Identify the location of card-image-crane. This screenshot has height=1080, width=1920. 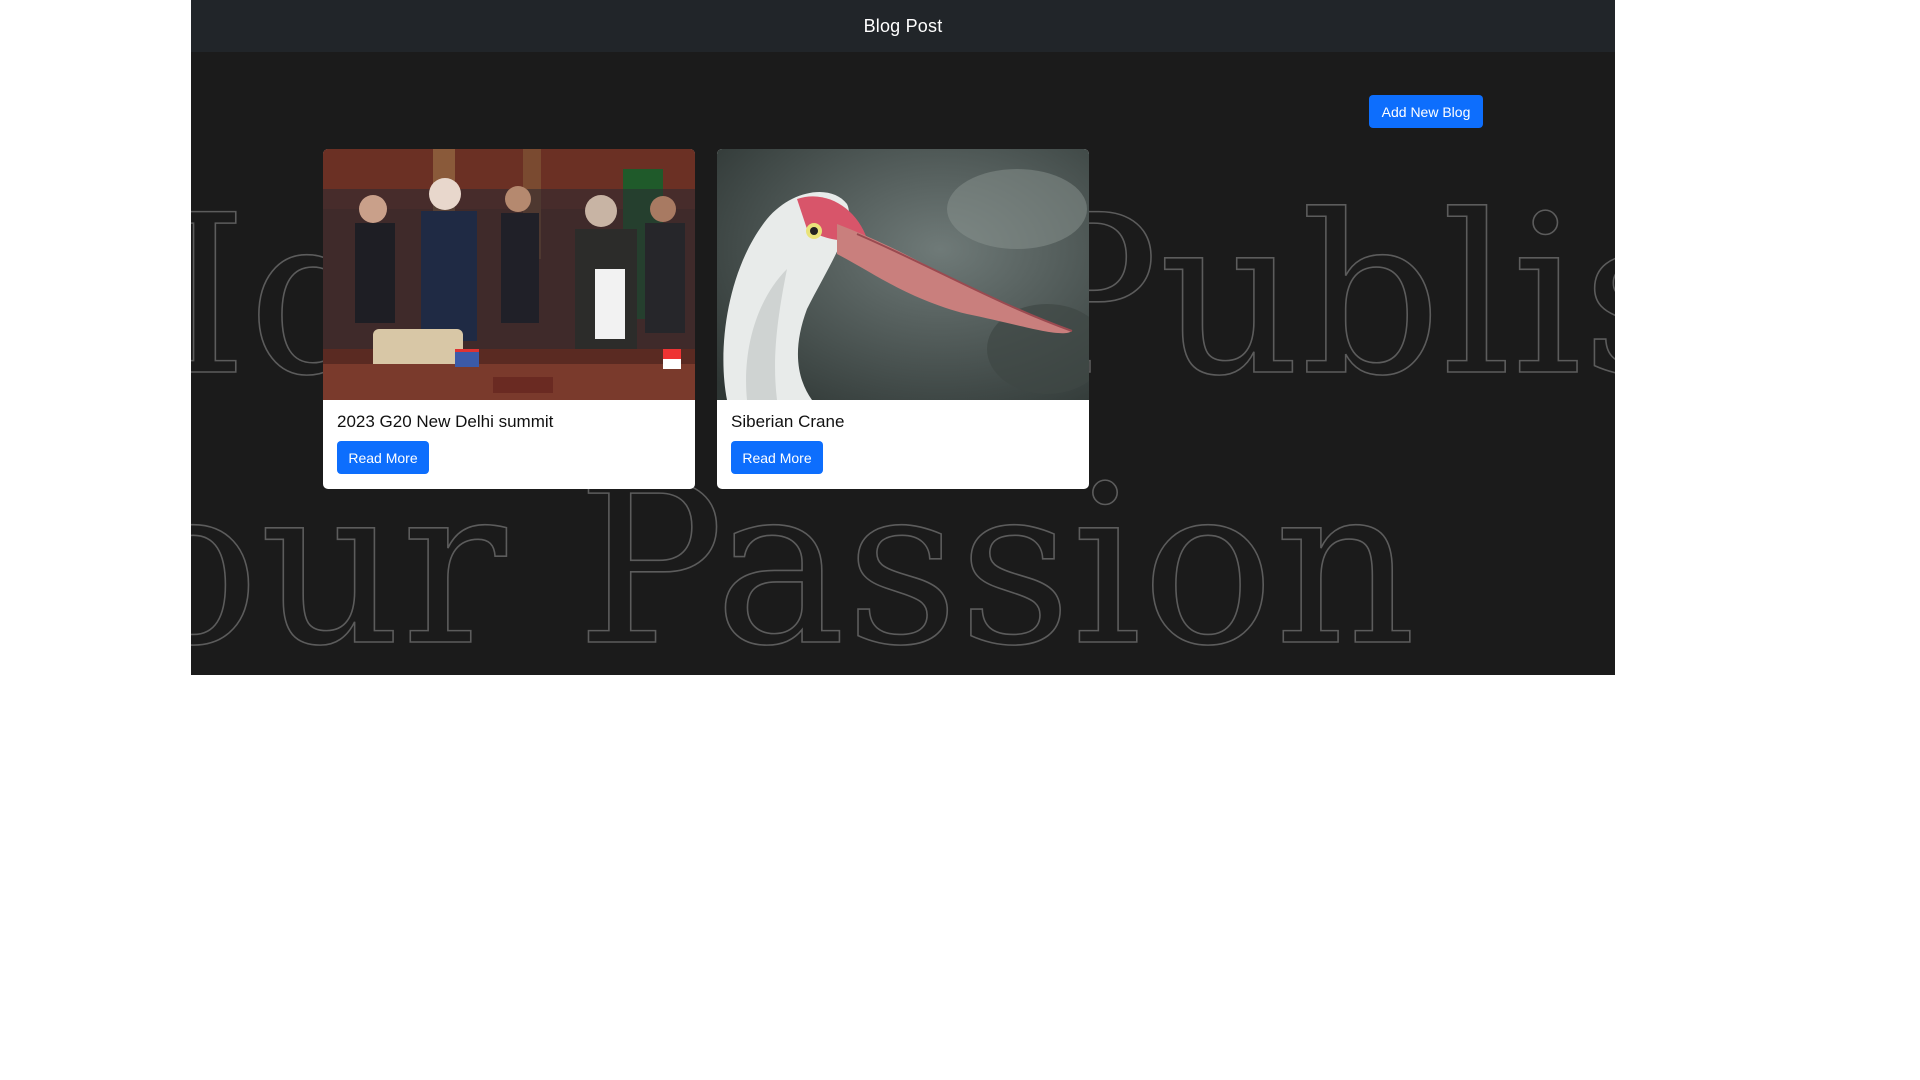
(903, 274).